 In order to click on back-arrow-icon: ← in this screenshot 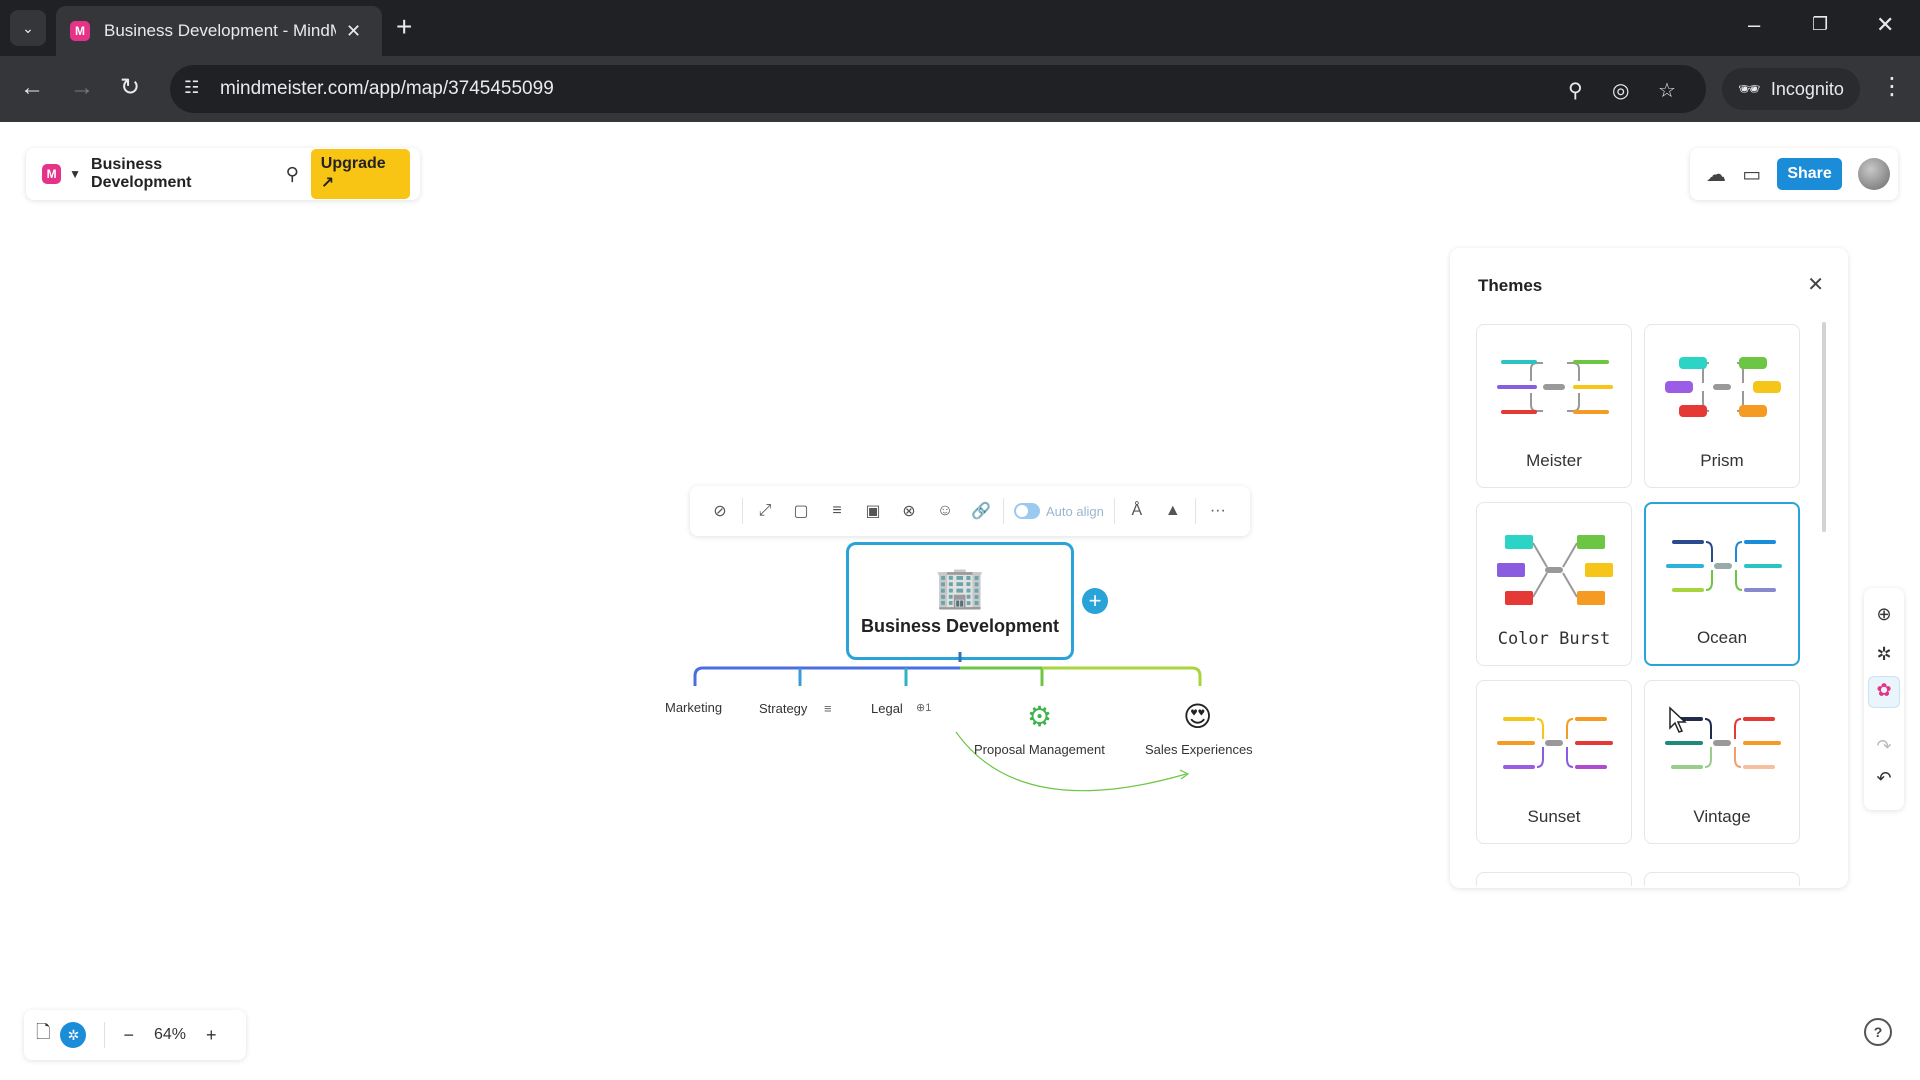, I will do `click(32, 88)`.